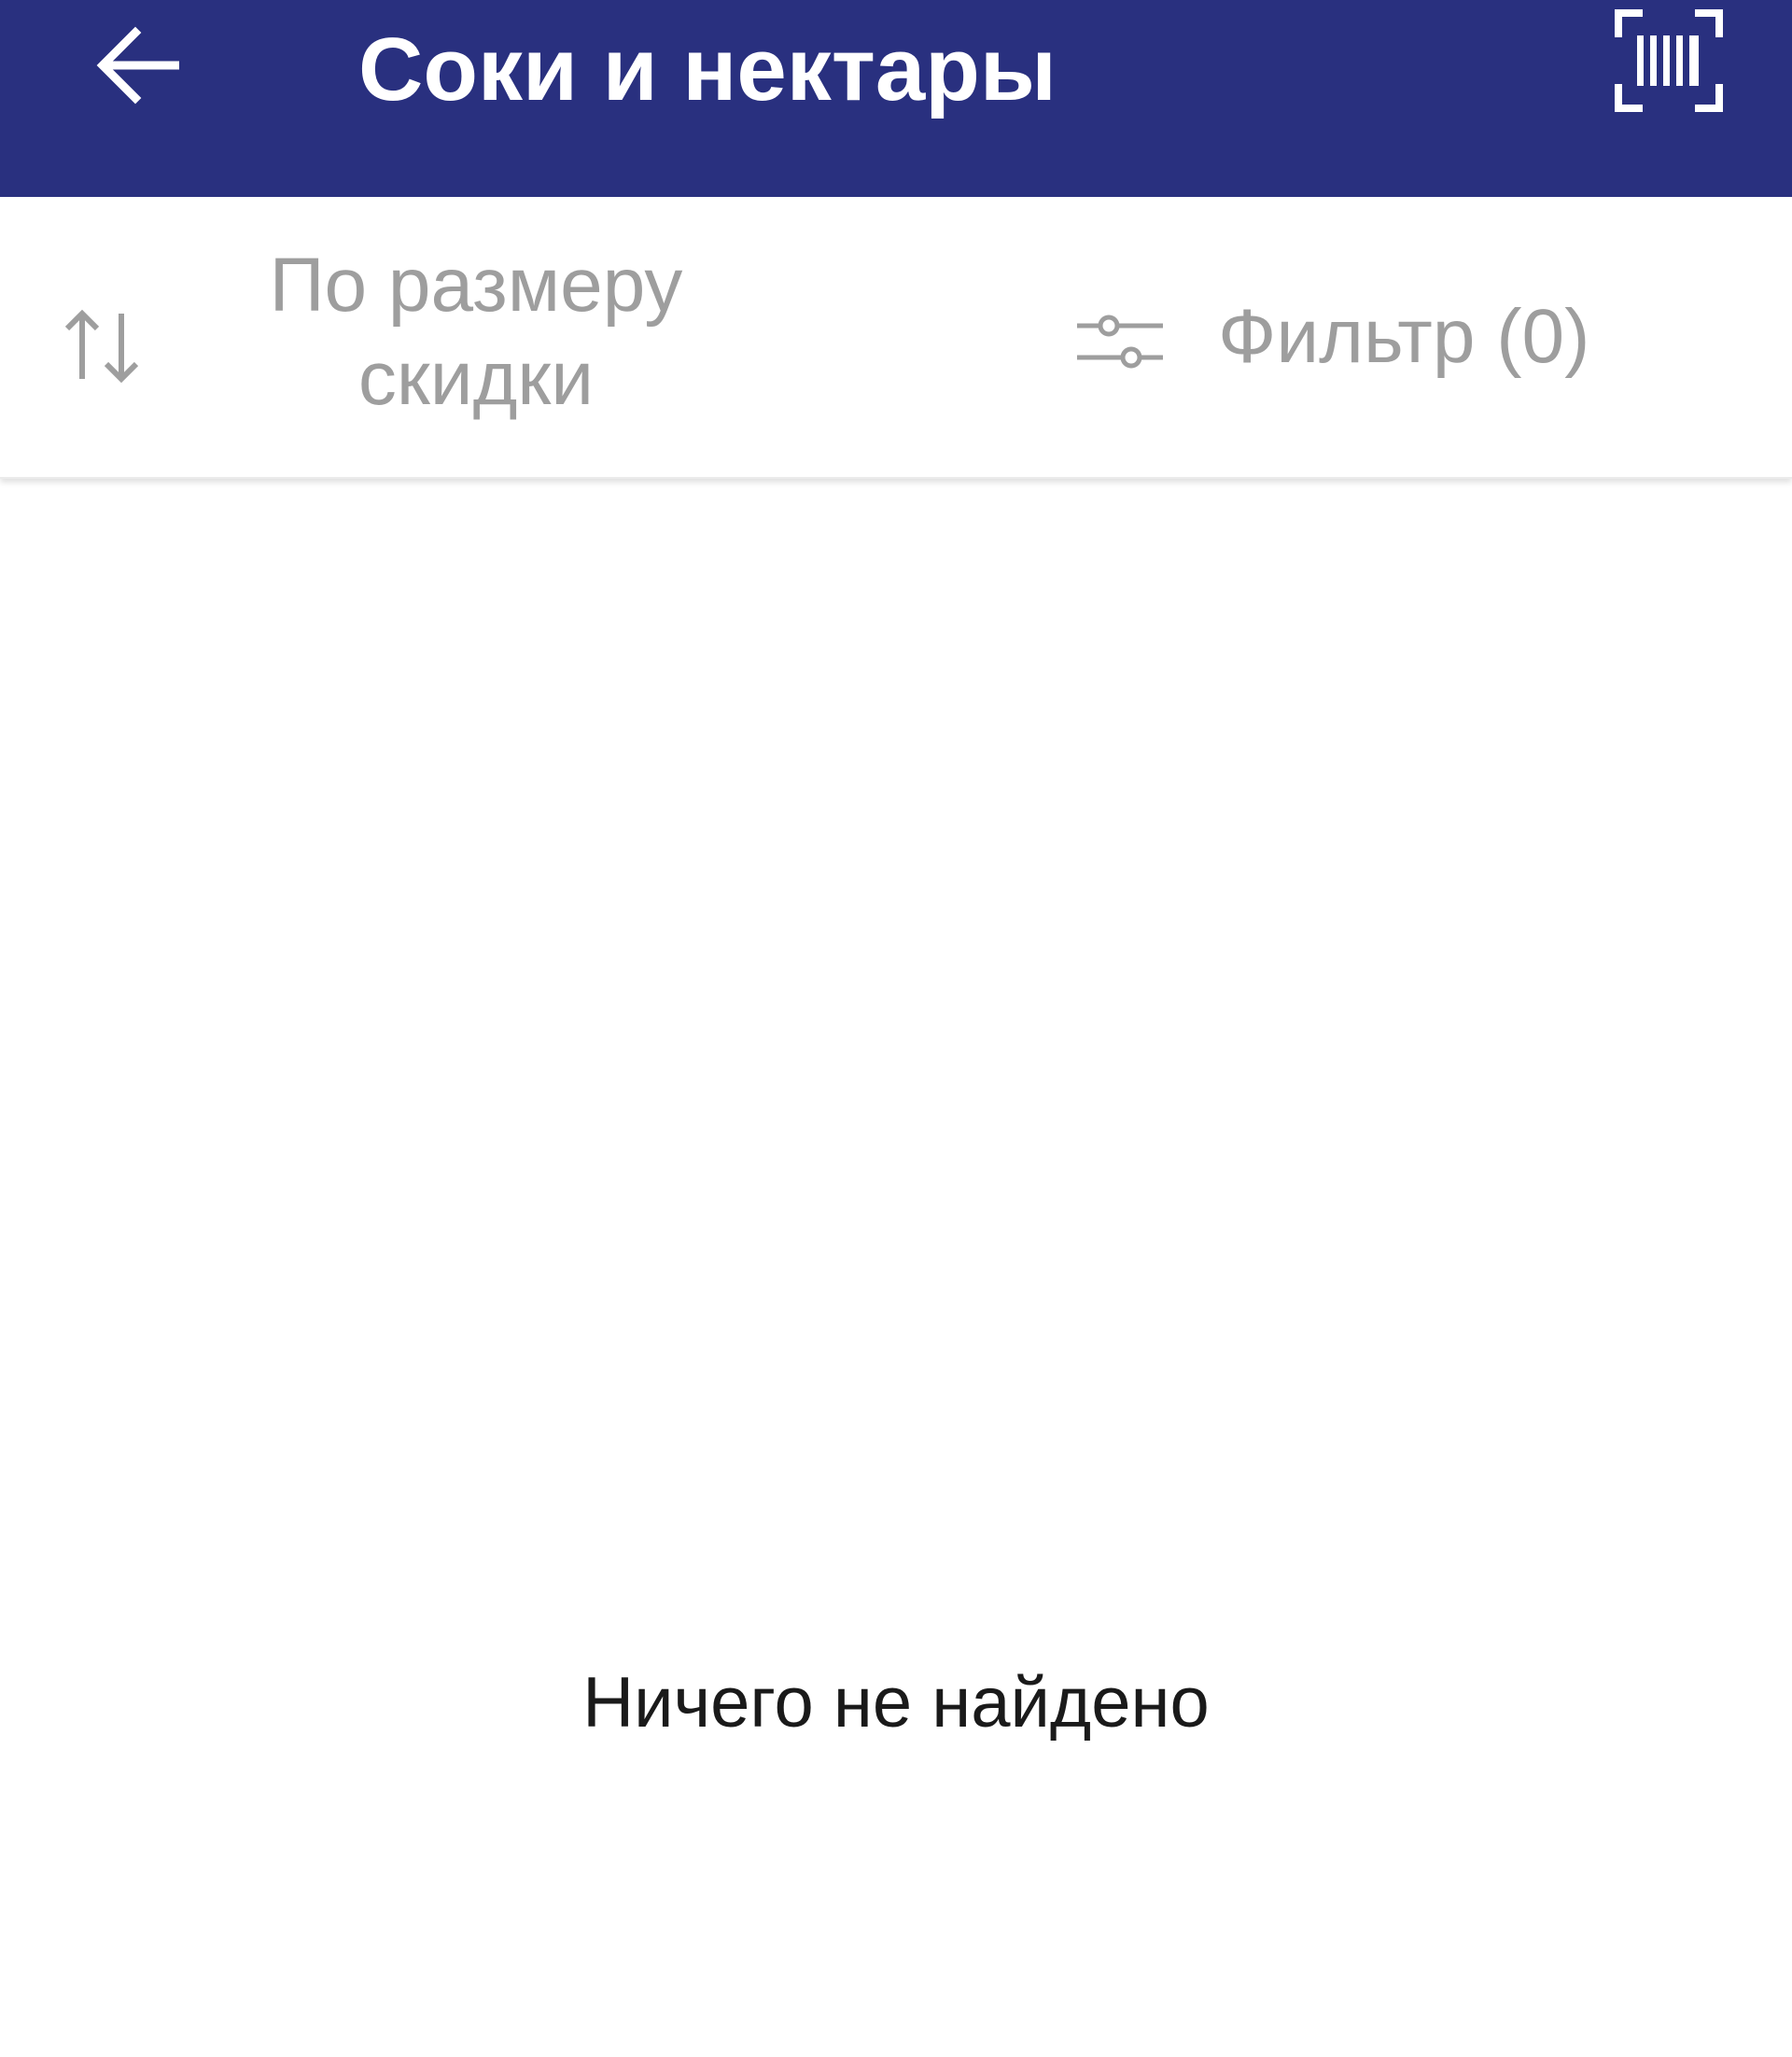 This screenshot has width=1792, height=2057. Describe the element at coordinates (476, 285) in the screenshot. I see `sort-label-line1: По размеру` at that location.